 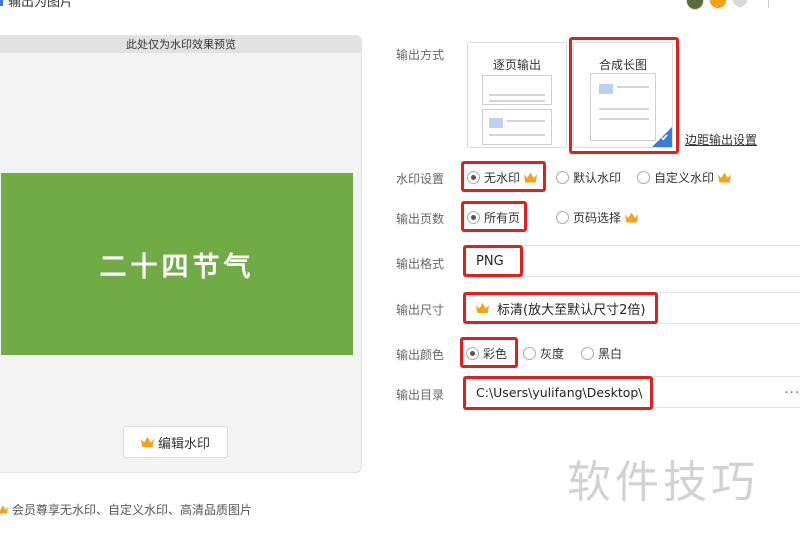 What do you see at coordinates (597, 178) in the screenshot?
I see `radio-label: 默认水印` at bounding box center [597, 178].